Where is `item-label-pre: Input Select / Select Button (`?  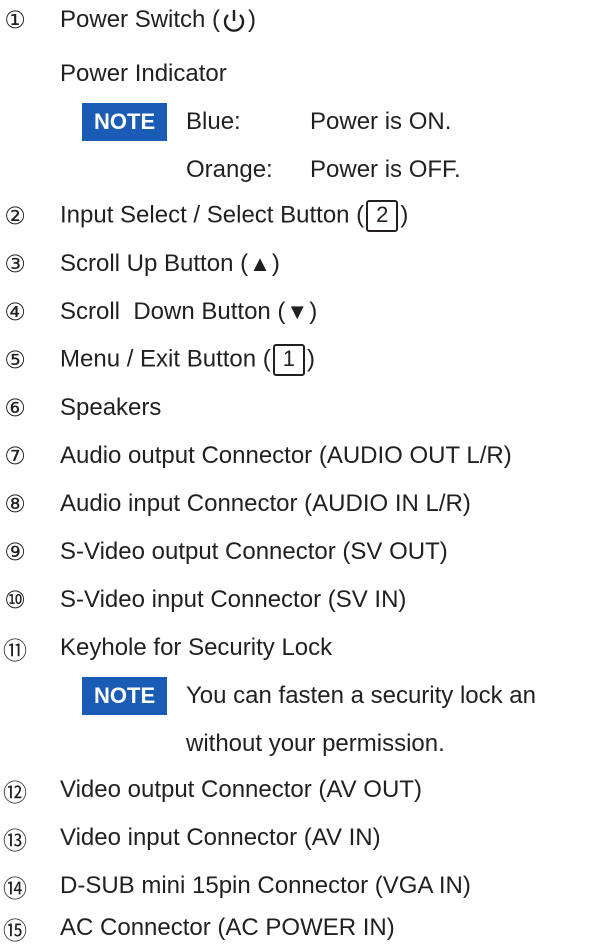 item-label-pre: Input Select / Select Button ( is located at coordinates (212, 215).